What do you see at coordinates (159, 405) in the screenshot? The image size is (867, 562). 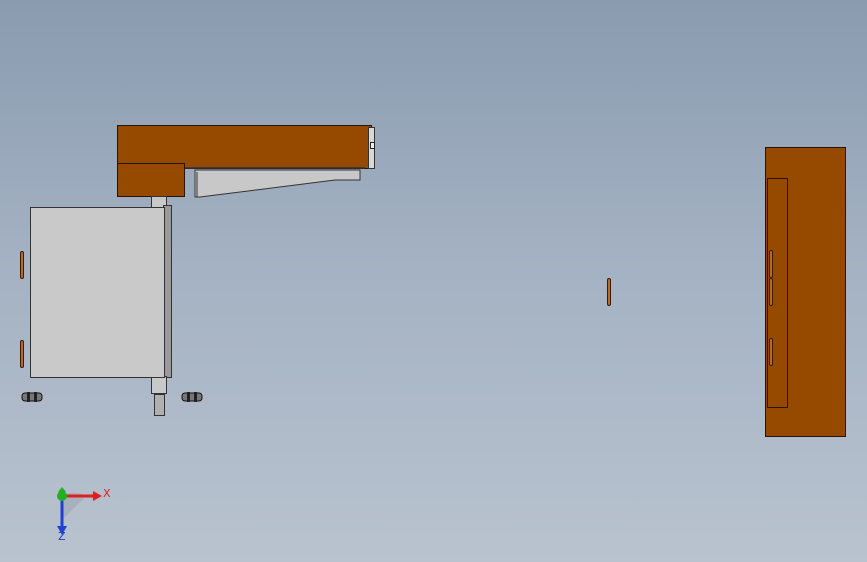 I see `shaft-rod` at bounding box center [159, 405].